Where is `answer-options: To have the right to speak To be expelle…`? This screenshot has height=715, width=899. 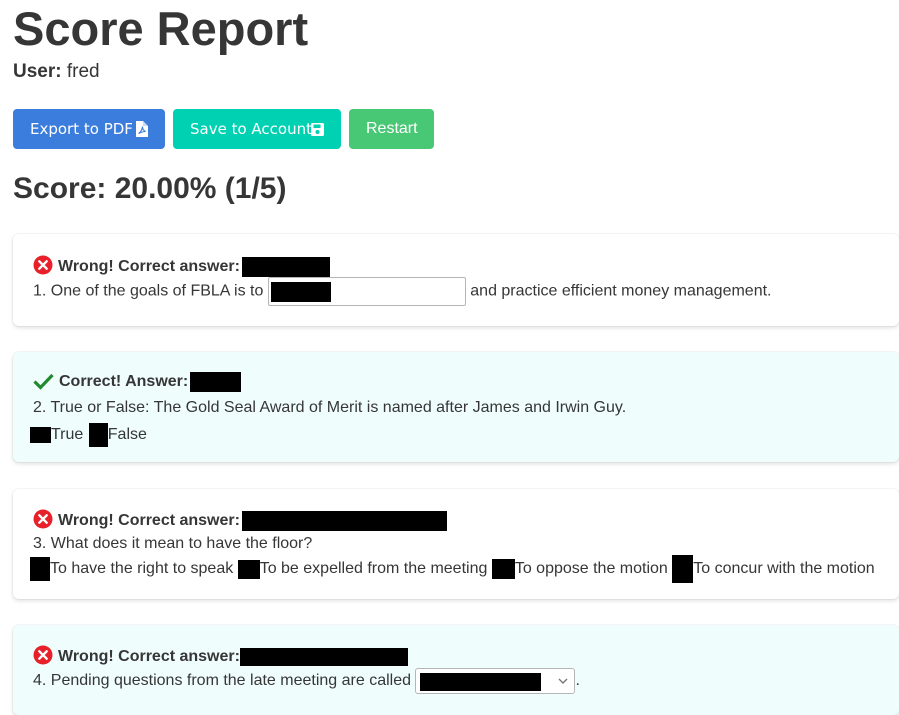
answer-options: To have the right to speak To be expelle… is located at coordinates (452, 569).